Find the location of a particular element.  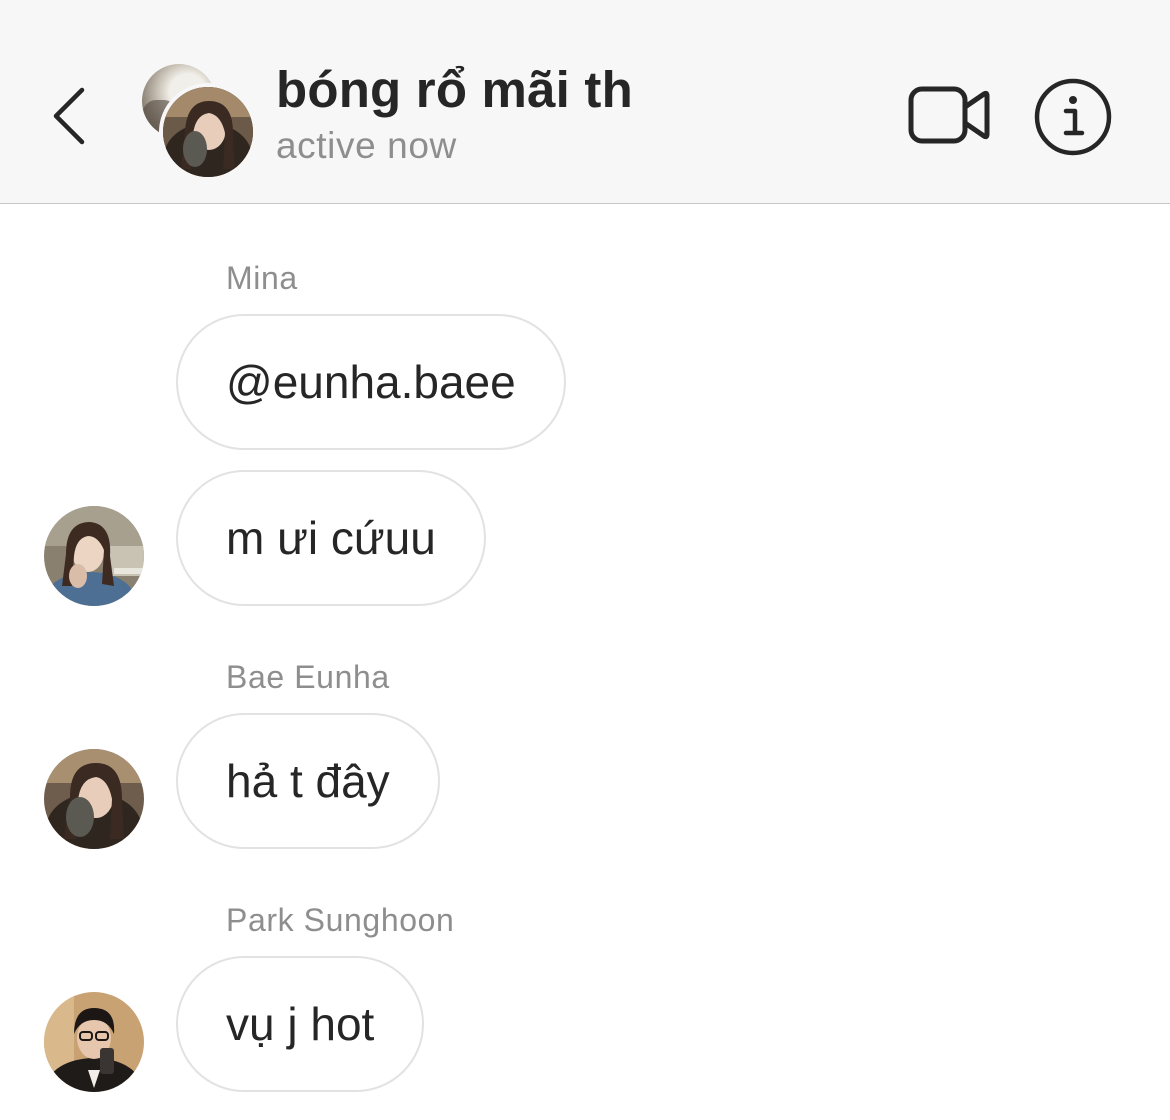

sender-name-mina: Mina is located at coordinates (262, 278).